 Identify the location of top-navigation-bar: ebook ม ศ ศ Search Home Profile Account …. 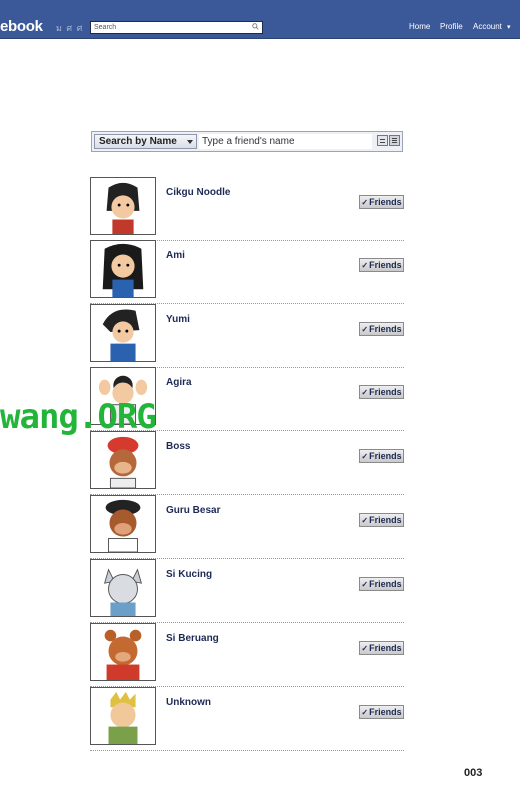
(260, 19).